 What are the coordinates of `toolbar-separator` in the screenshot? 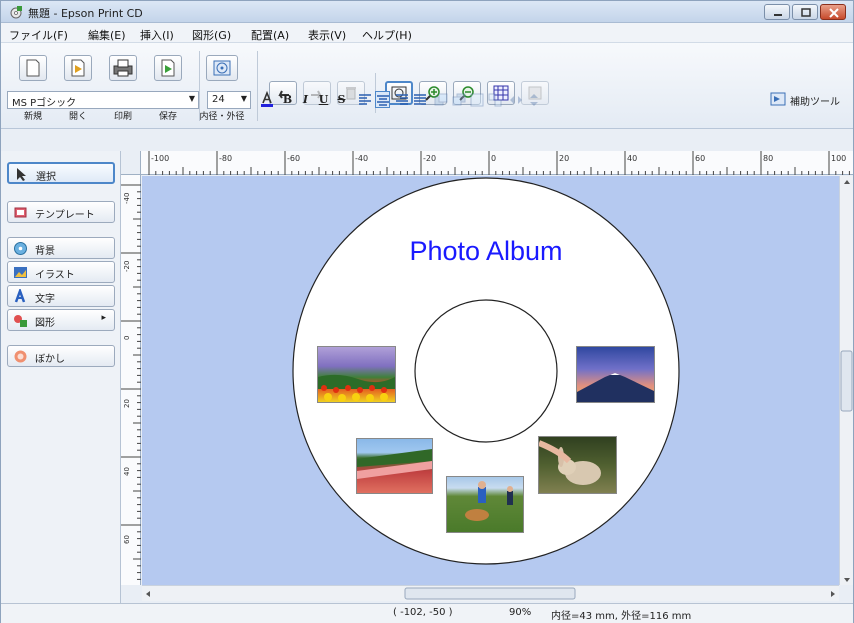 It's located at (199, 86).